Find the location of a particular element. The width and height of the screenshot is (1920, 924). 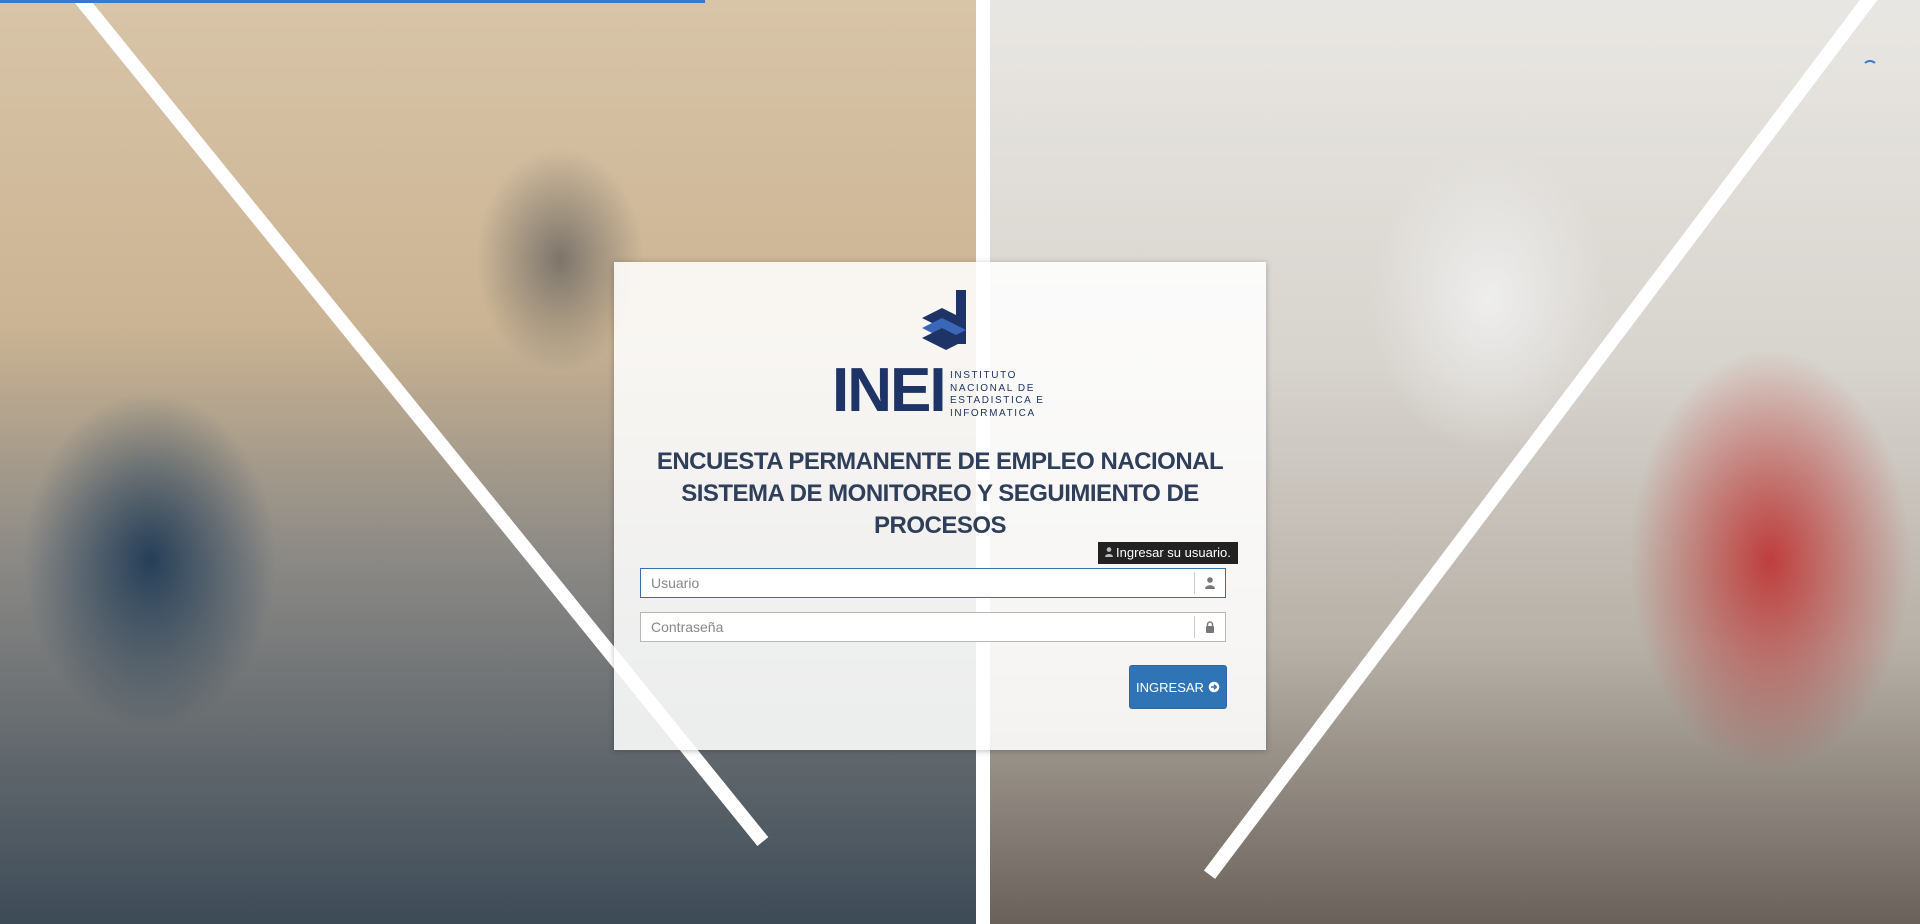

username-tooltip: Ingresar su usuario. is located at coordinates (1168, 553).